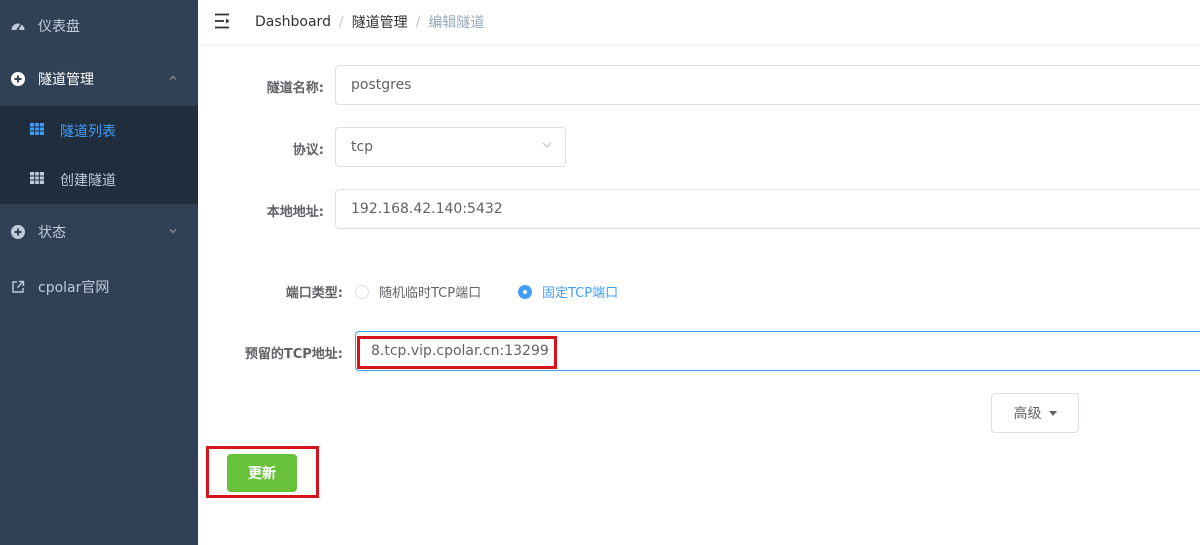 The image size is (1200, 545). Describe the element at coordinates (295, 212) in the screenshot. I see `local-address-label: 本地地址:` at that location.